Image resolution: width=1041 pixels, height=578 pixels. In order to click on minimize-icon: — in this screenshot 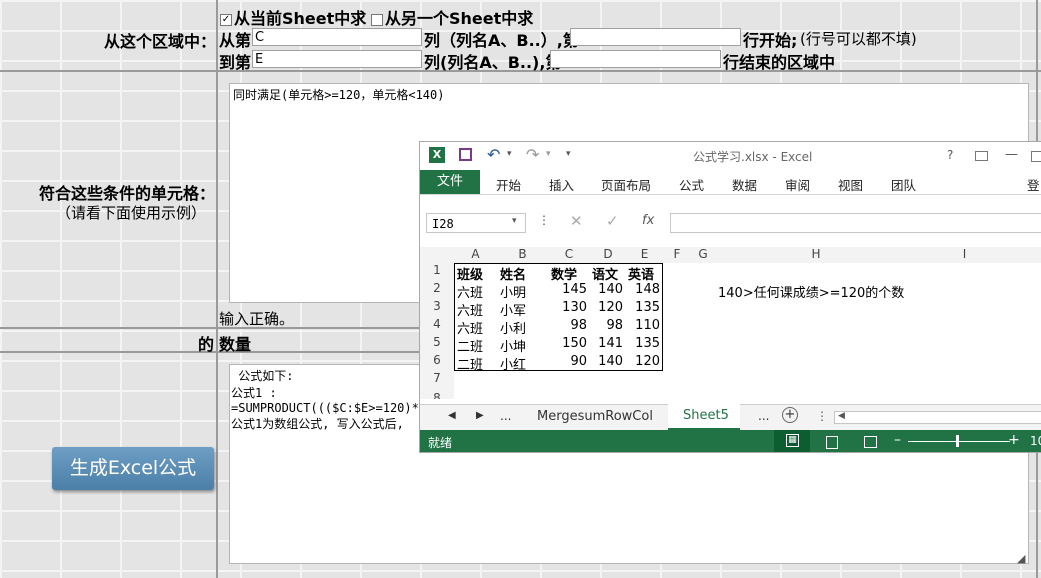, I will do `click(1011, 154)`.